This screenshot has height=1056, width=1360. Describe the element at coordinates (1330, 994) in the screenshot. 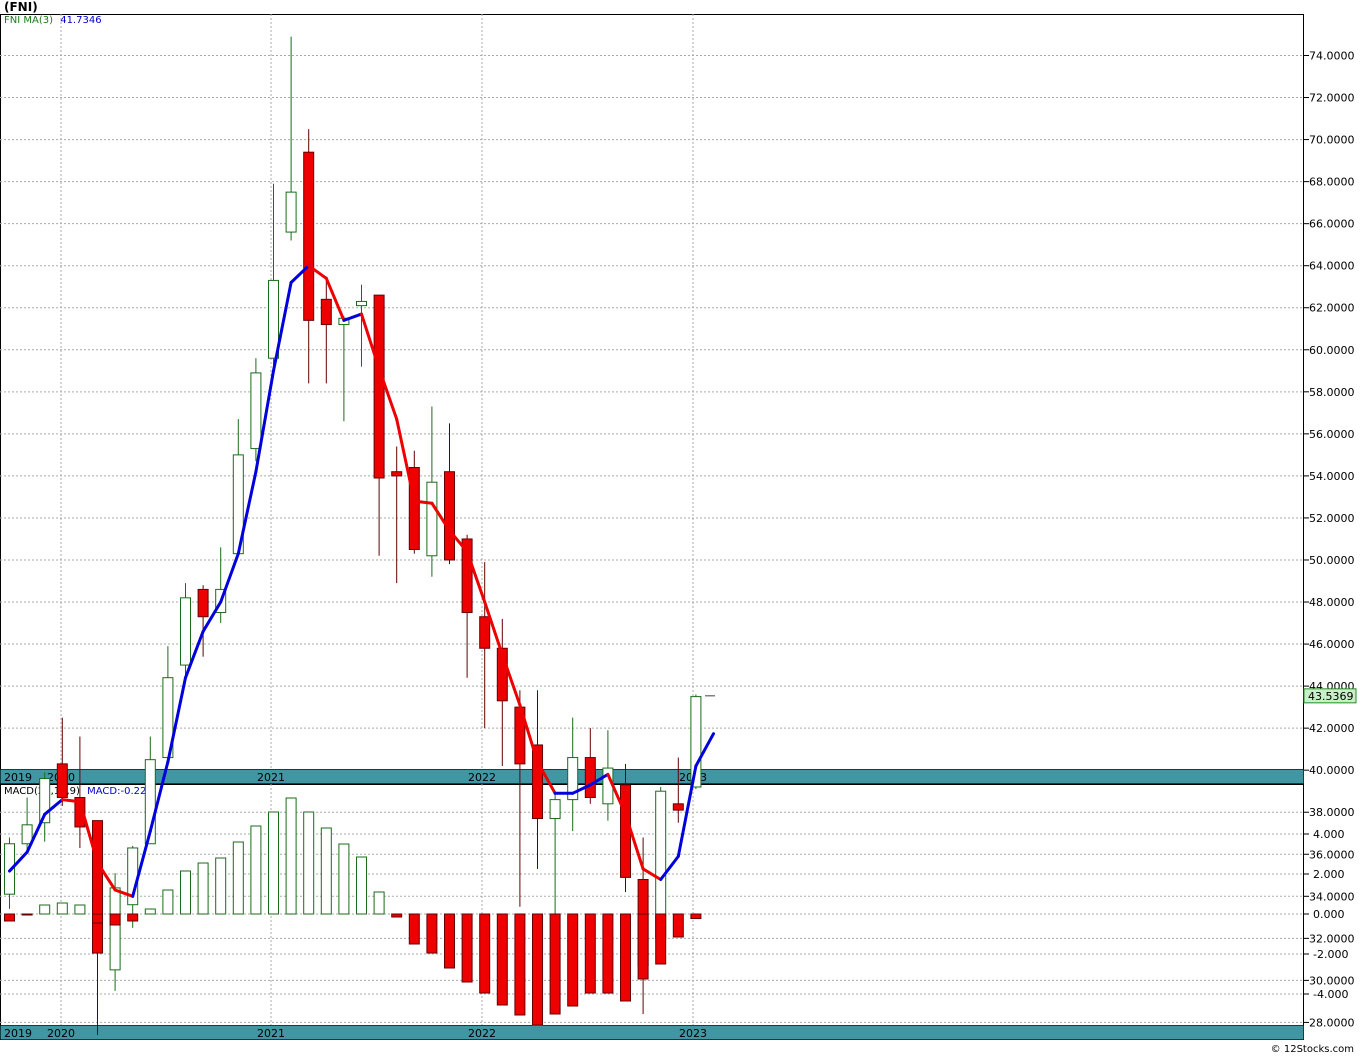

I see `macd-tick-label: -4.000` at that location.